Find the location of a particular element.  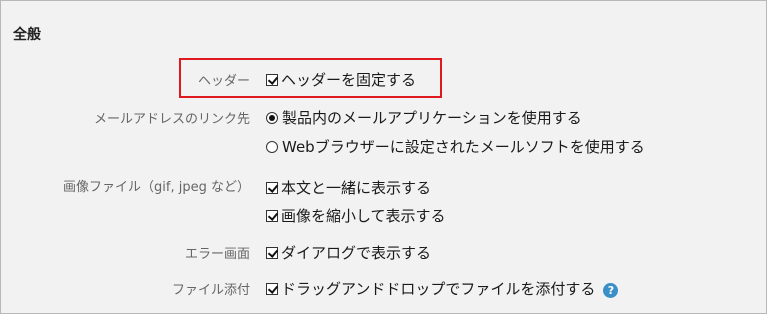

file-attach-setting-label: ファイル添付 is located at coordinates (210, 290).